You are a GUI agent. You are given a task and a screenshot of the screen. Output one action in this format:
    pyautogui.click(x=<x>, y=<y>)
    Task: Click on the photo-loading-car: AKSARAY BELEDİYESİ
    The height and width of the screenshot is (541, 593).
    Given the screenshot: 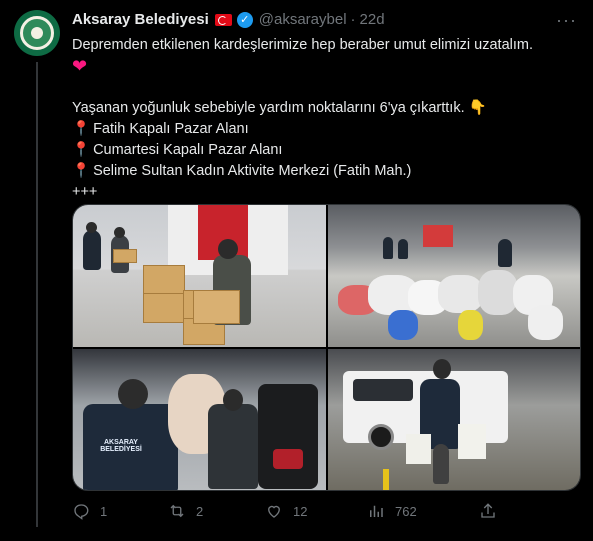 What is the action you would take?
    pyautogui.click(x=199, y=419)
    